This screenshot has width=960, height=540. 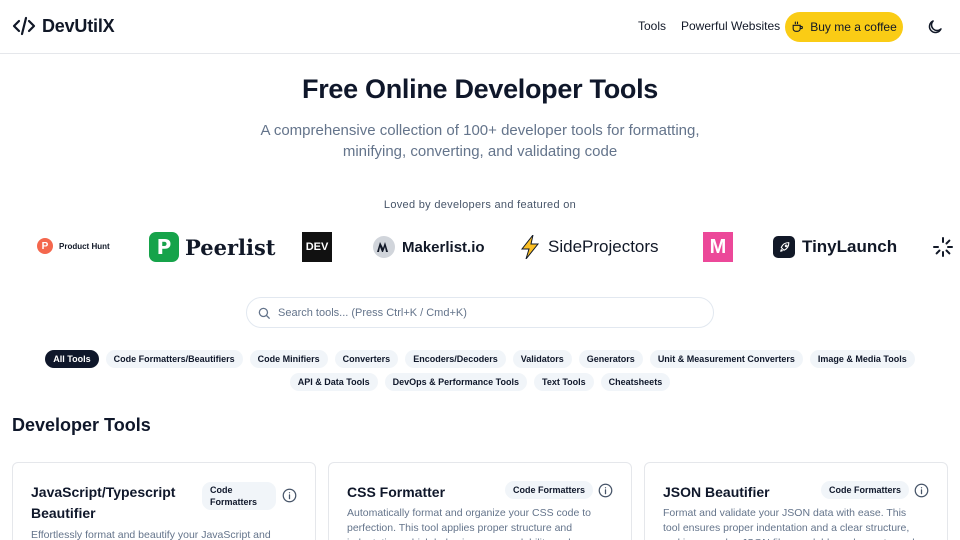 What do you see at coordinates (384, 247) in the screenshot?
I see `makerlist-mark-icon` at bounding box center [384, 247].